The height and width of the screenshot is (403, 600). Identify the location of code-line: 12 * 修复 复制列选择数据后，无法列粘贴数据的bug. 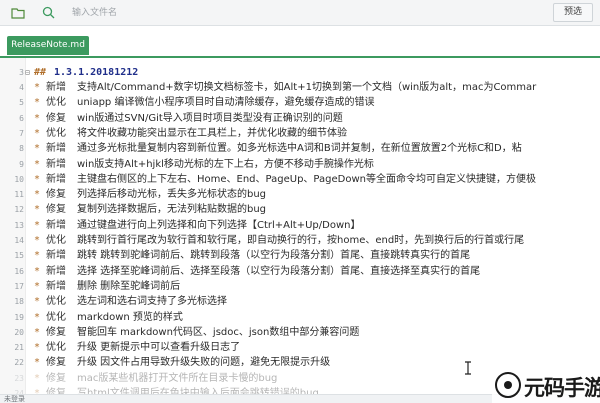
(300, 209).